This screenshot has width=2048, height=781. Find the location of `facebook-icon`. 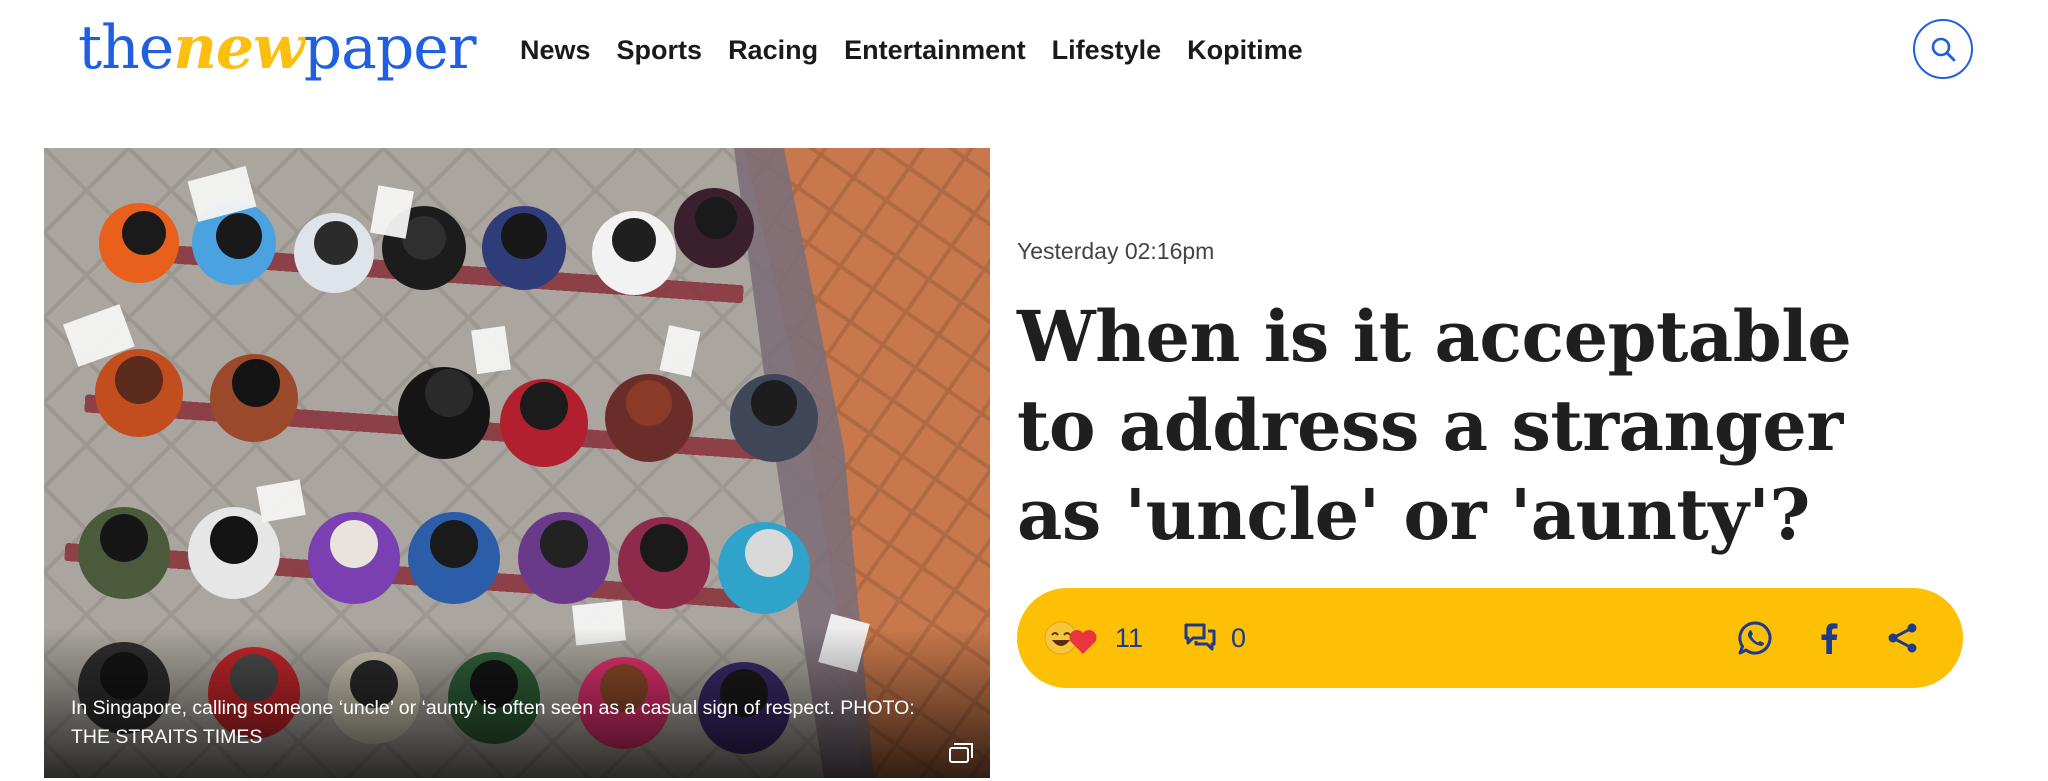

facebook-icon is located at coordinates (1829, 638).